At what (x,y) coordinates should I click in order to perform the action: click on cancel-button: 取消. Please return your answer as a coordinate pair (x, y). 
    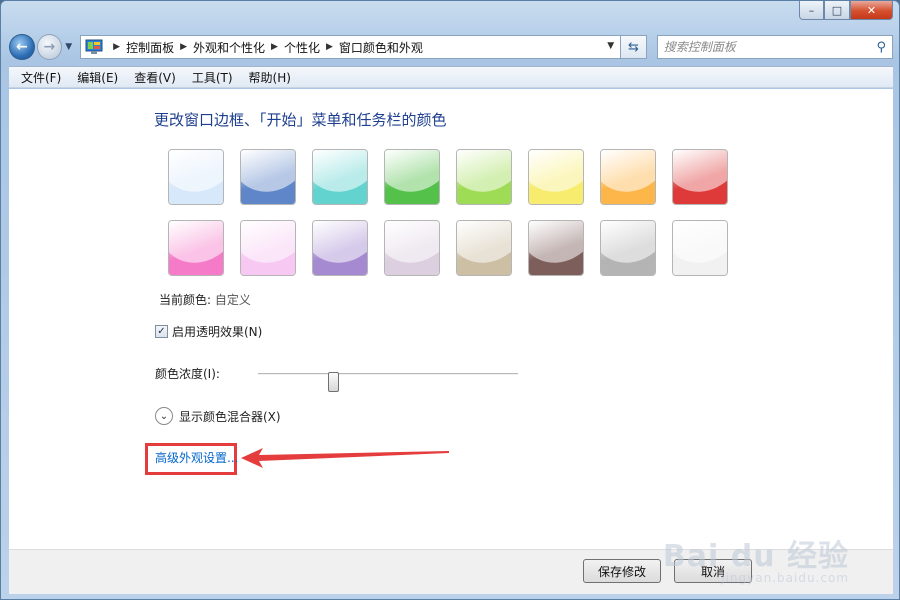
    Looking at the image, I should click on (713, 571).